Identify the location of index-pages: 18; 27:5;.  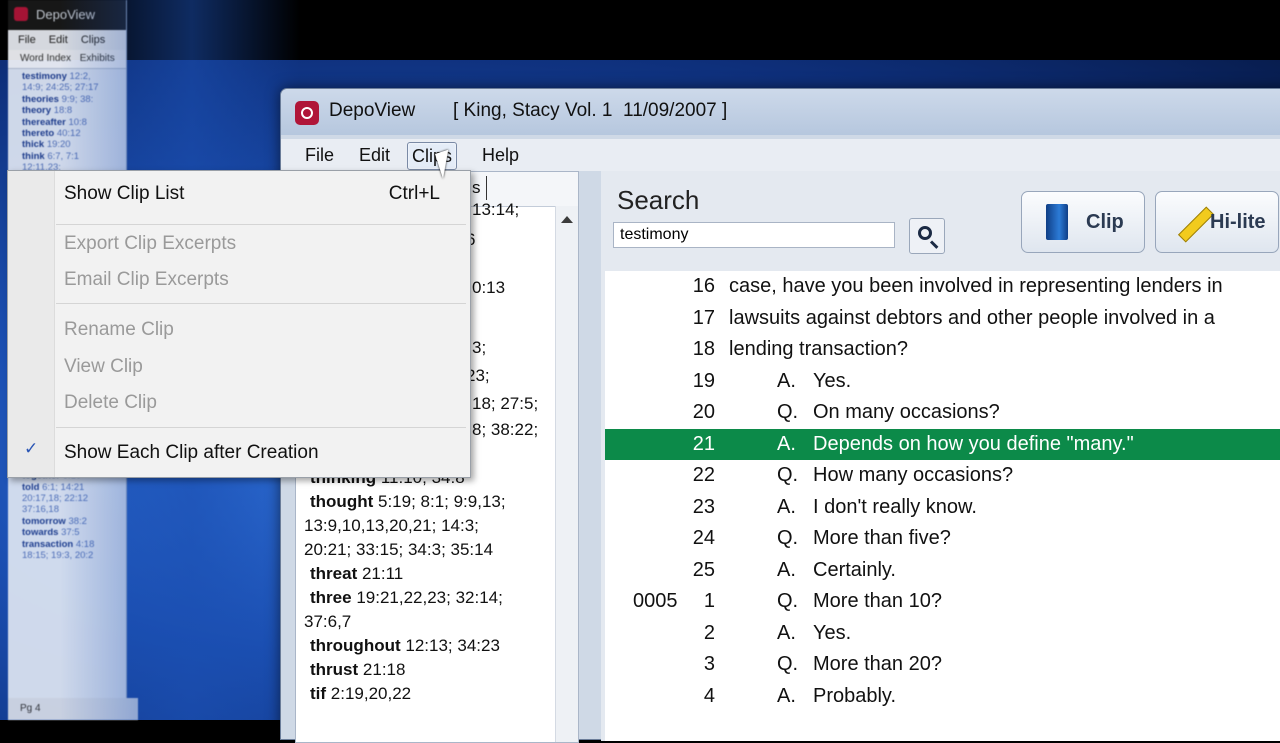
(505, 403).